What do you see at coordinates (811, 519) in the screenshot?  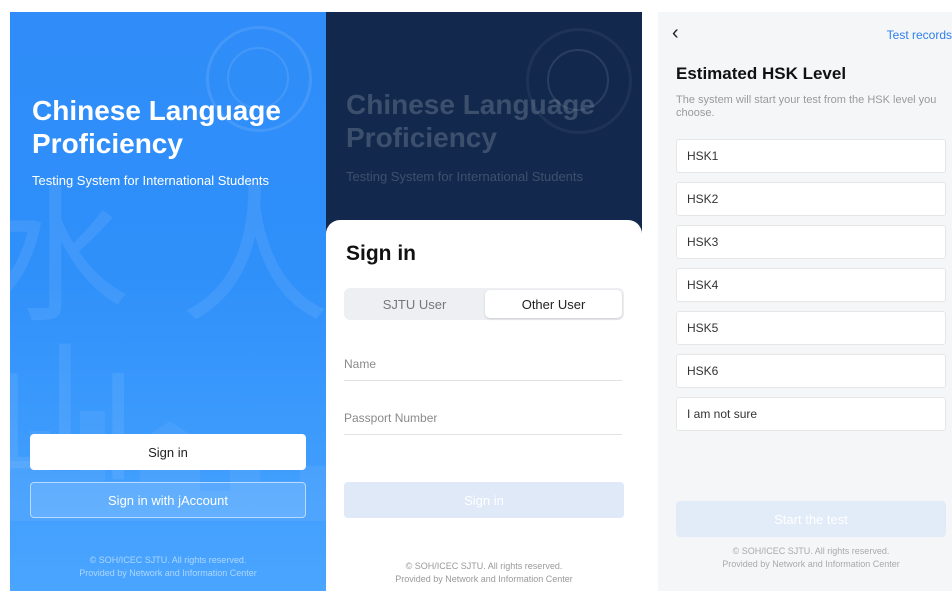 I see `start-test-button: Start the test` at bounding box center [811, 519].